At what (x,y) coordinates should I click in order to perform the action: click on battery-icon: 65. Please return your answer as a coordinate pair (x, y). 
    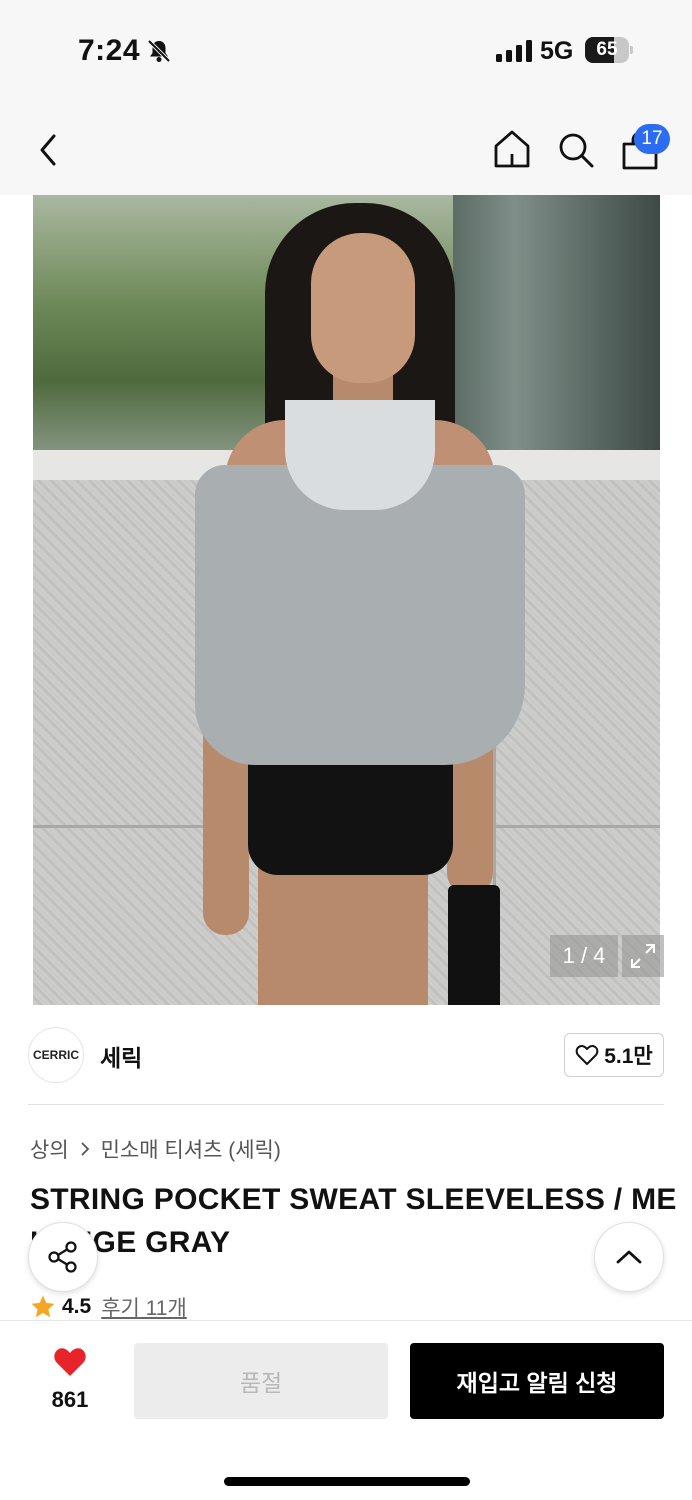
    Looking at the image, I should click on (609, 50).